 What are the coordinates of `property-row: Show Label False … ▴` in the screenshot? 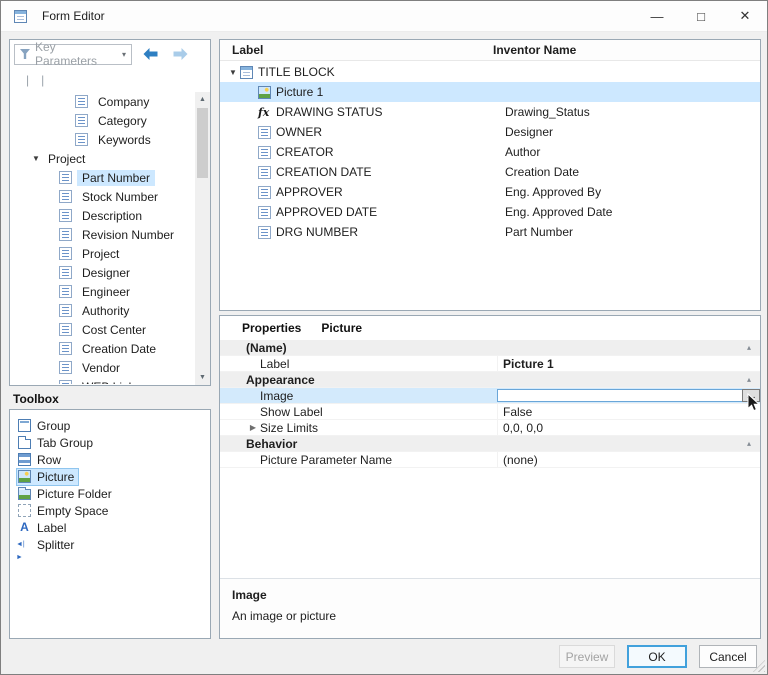 It's located at (490, 412).